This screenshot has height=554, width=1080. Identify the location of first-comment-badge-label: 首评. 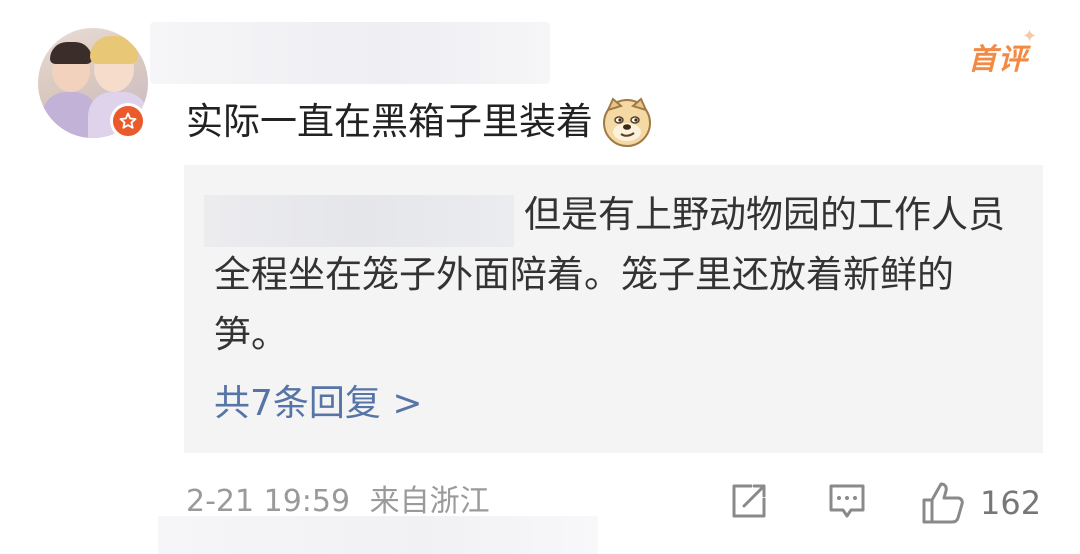
(998, 59).